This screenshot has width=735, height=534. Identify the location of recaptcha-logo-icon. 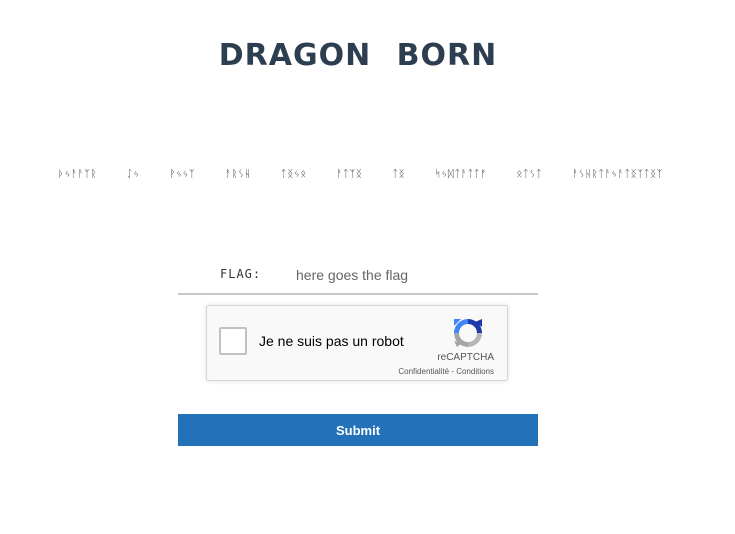
(468, 333).